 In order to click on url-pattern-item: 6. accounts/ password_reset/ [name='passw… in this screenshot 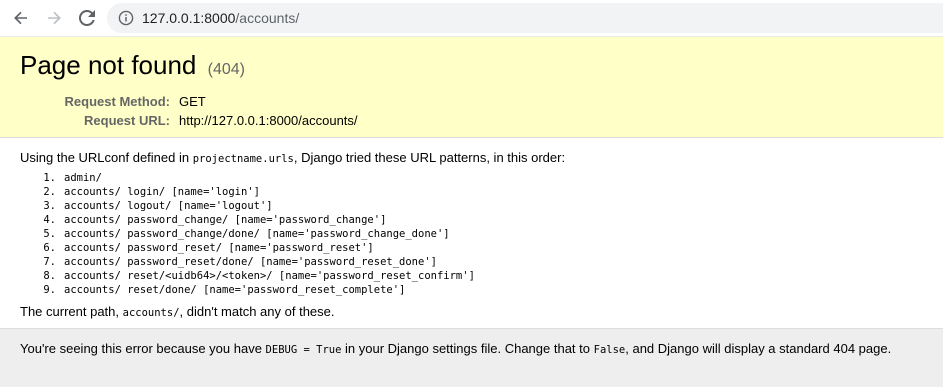, I will do `click(237, 248)`.